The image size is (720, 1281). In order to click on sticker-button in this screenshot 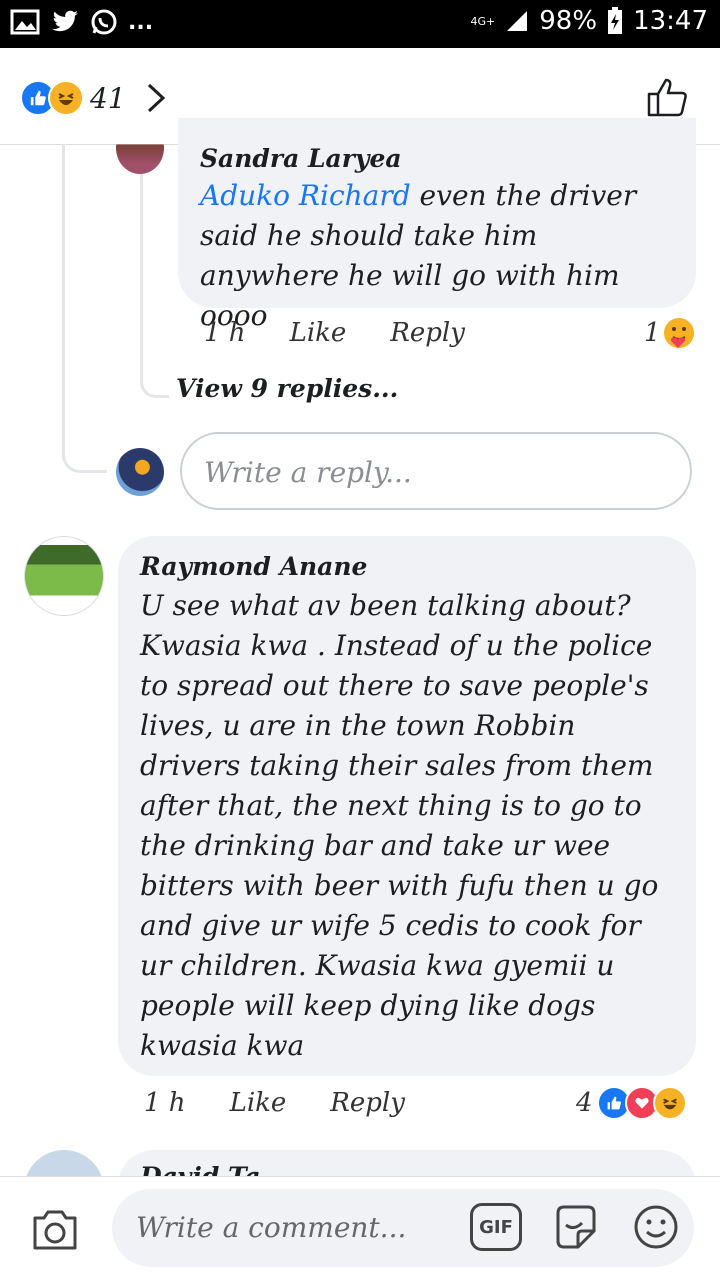, I will do `click(576, 1227)`.